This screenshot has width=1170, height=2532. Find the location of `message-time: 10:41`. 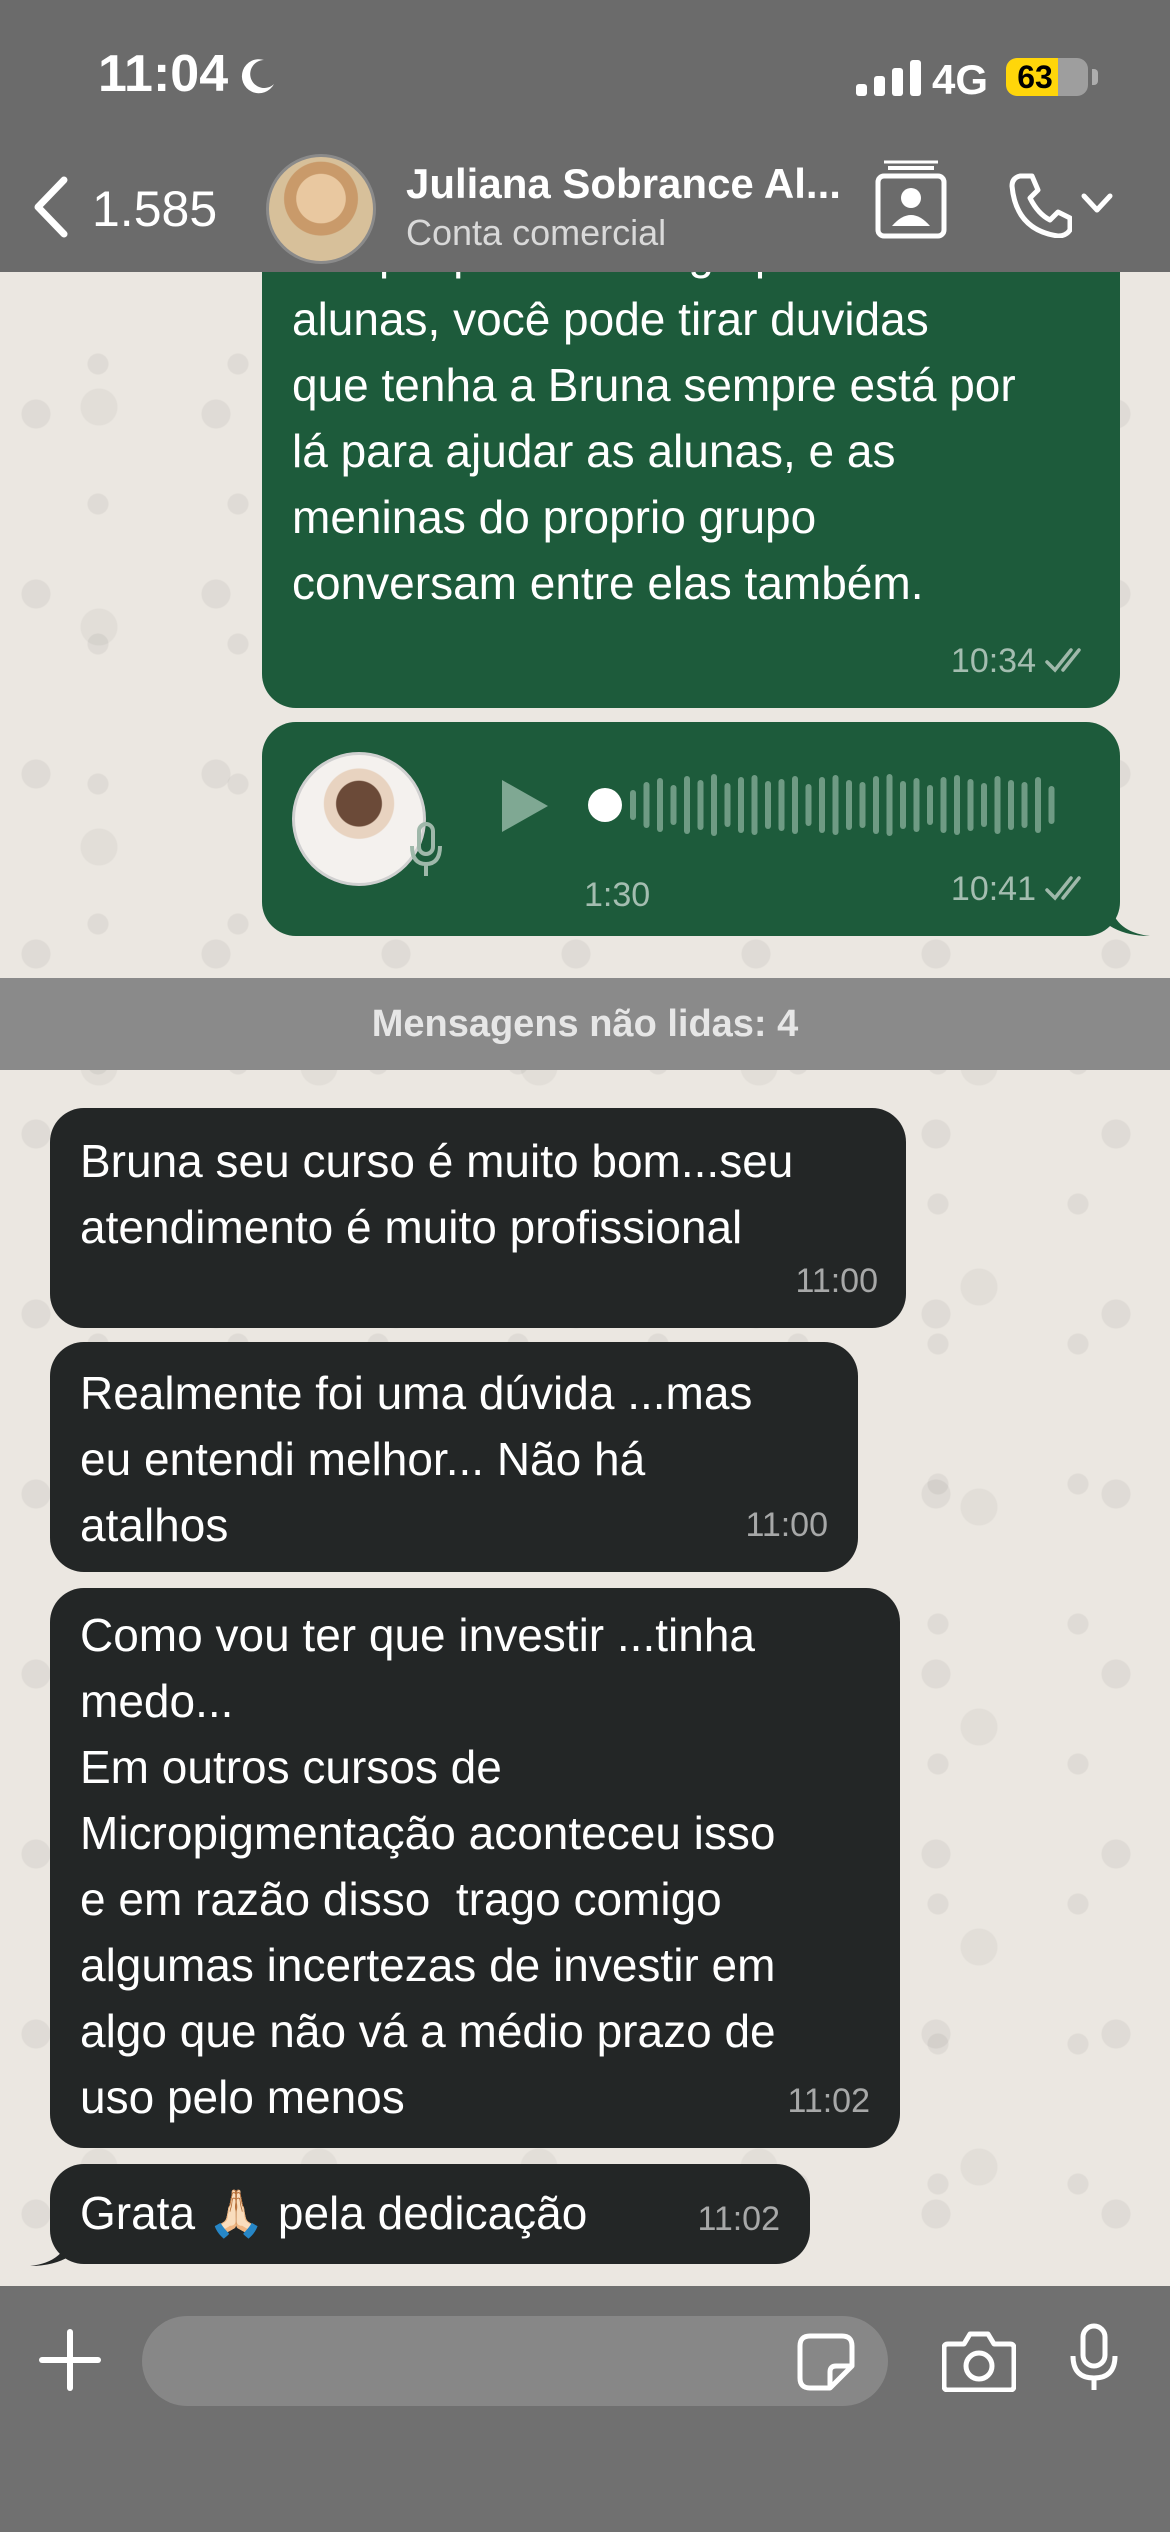

message-time: 10:41 is located at coordinates (993, 889).